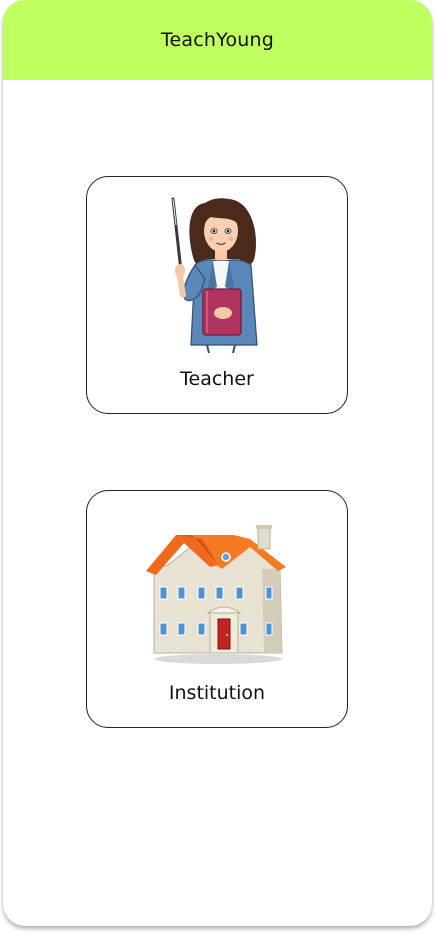 The height and width of the screenshot is (934, 436). I want to click on school-building-illustration-icon, so click(216, 594).